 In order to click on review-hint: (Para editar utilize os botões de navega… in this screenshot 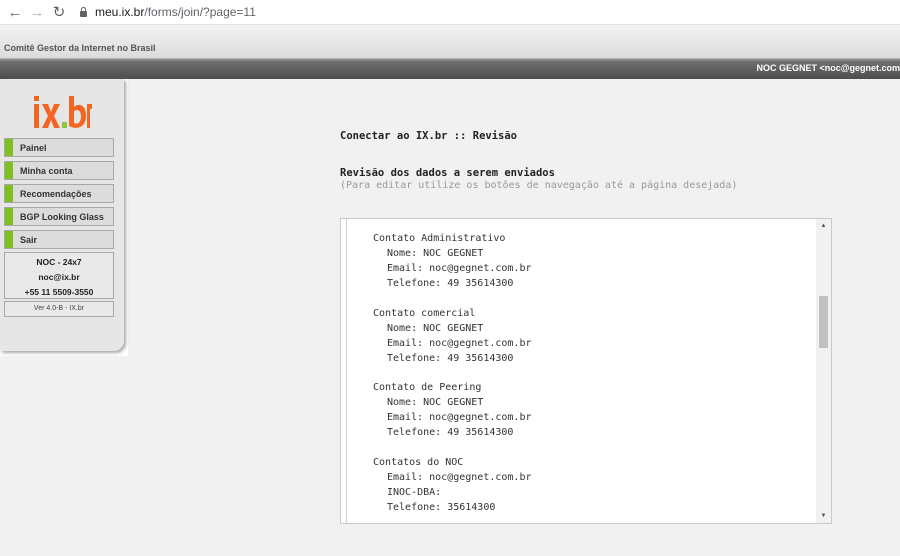, I will do `click(539, 185)`.